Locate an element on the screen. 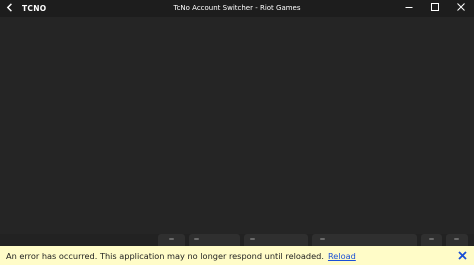 The width and height of the screenshot is (474, 265). app-logo: TCNO is located at coordinates (34, 8).